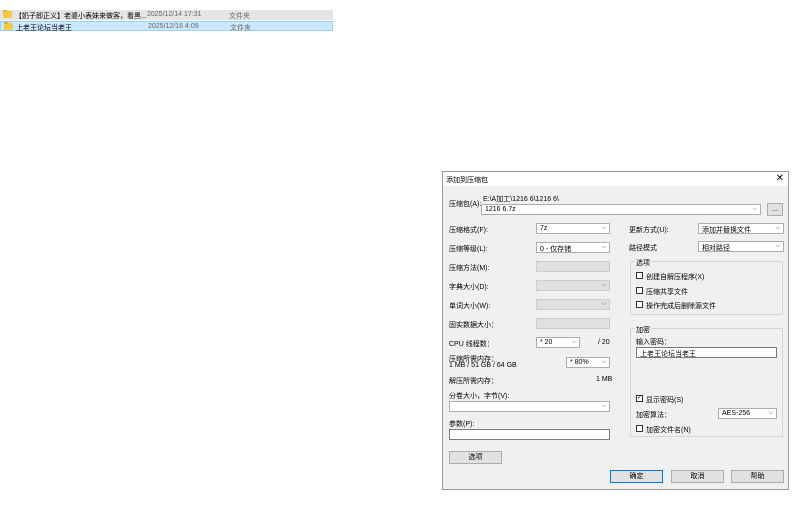 The image size is (800, 508). What do you see at coordinates (668, 430) in the screenshot?
I see `encrypt-names-label: 加密文件名(N)` at bounding box center [668, 430].